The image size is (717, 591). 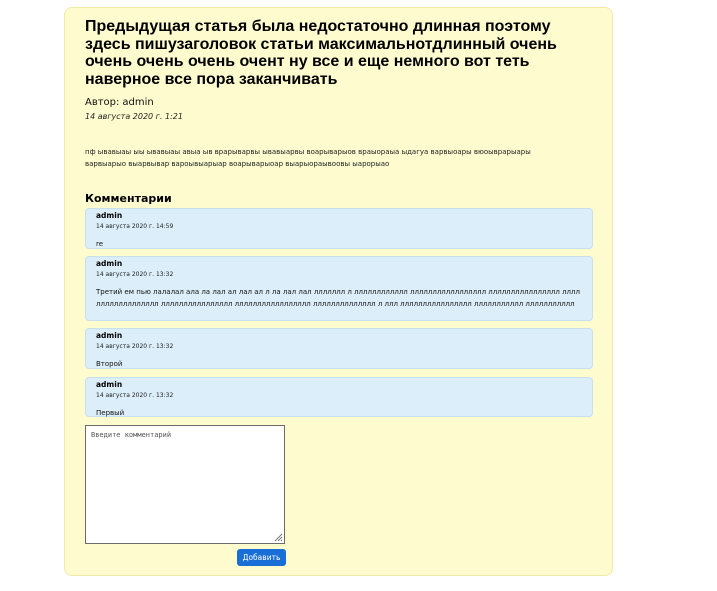 I want to click on comments-heading: Комментарии, so click(x=128, y=198).